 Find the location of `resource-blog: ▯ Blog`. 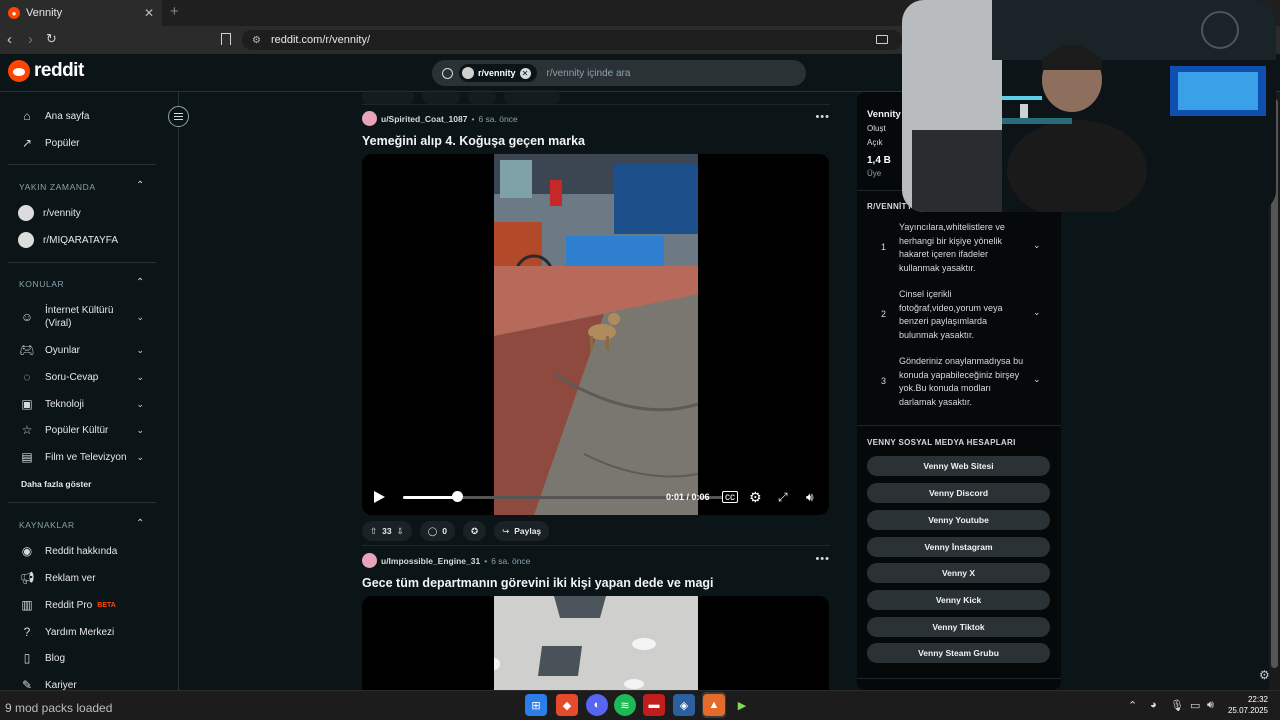

resource-blog: ▯ Blog is located at coordinates (88, 658).